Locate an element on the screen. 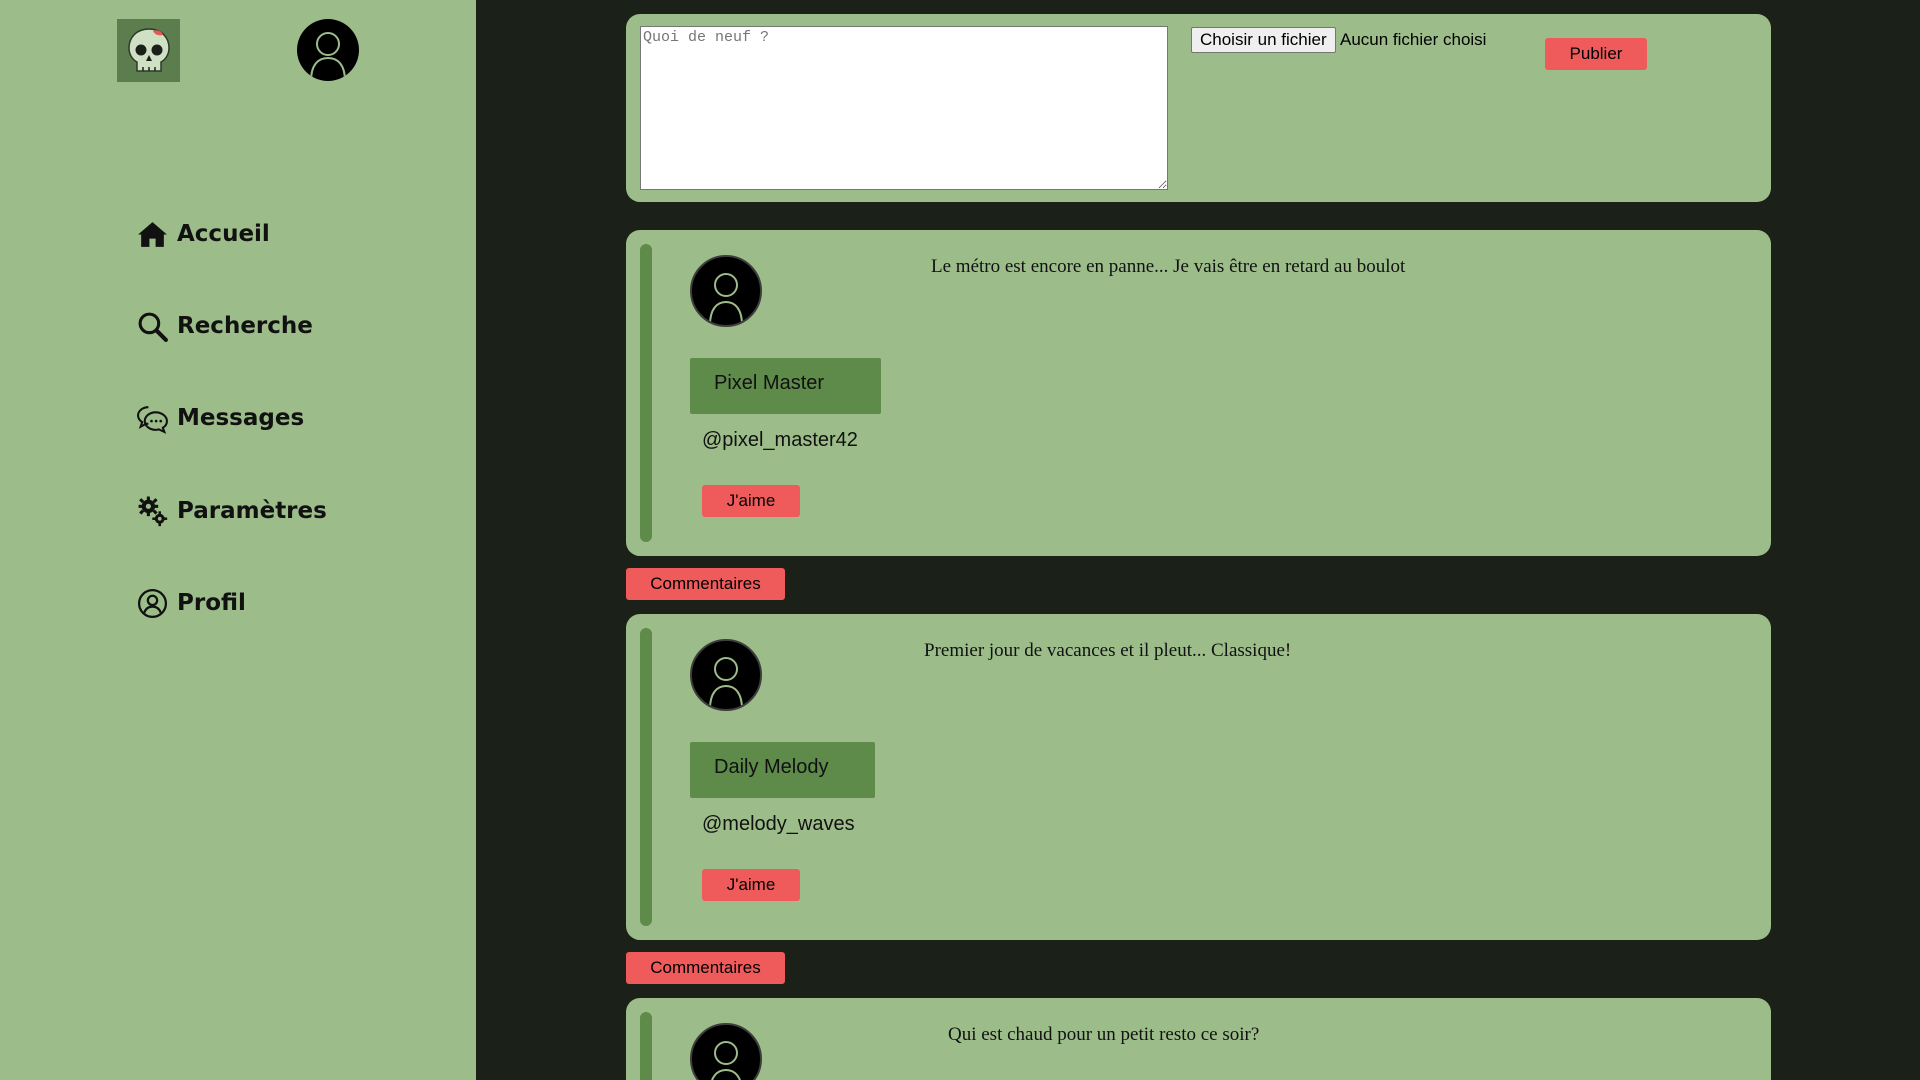 This screenshot has width=1920, height=1080. nav-label: Messages is located at coordinates (241, 418).